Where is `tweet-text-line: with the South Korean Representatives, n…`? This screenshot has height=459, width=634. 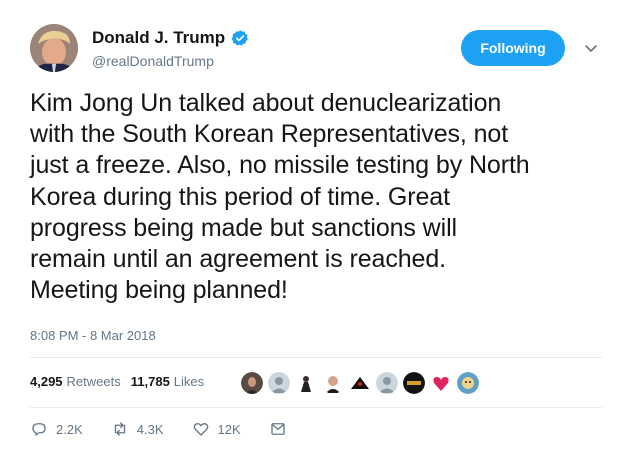
tweet-text-line: with the South Korean Representatives, n… is located at coordinates (269, 134).